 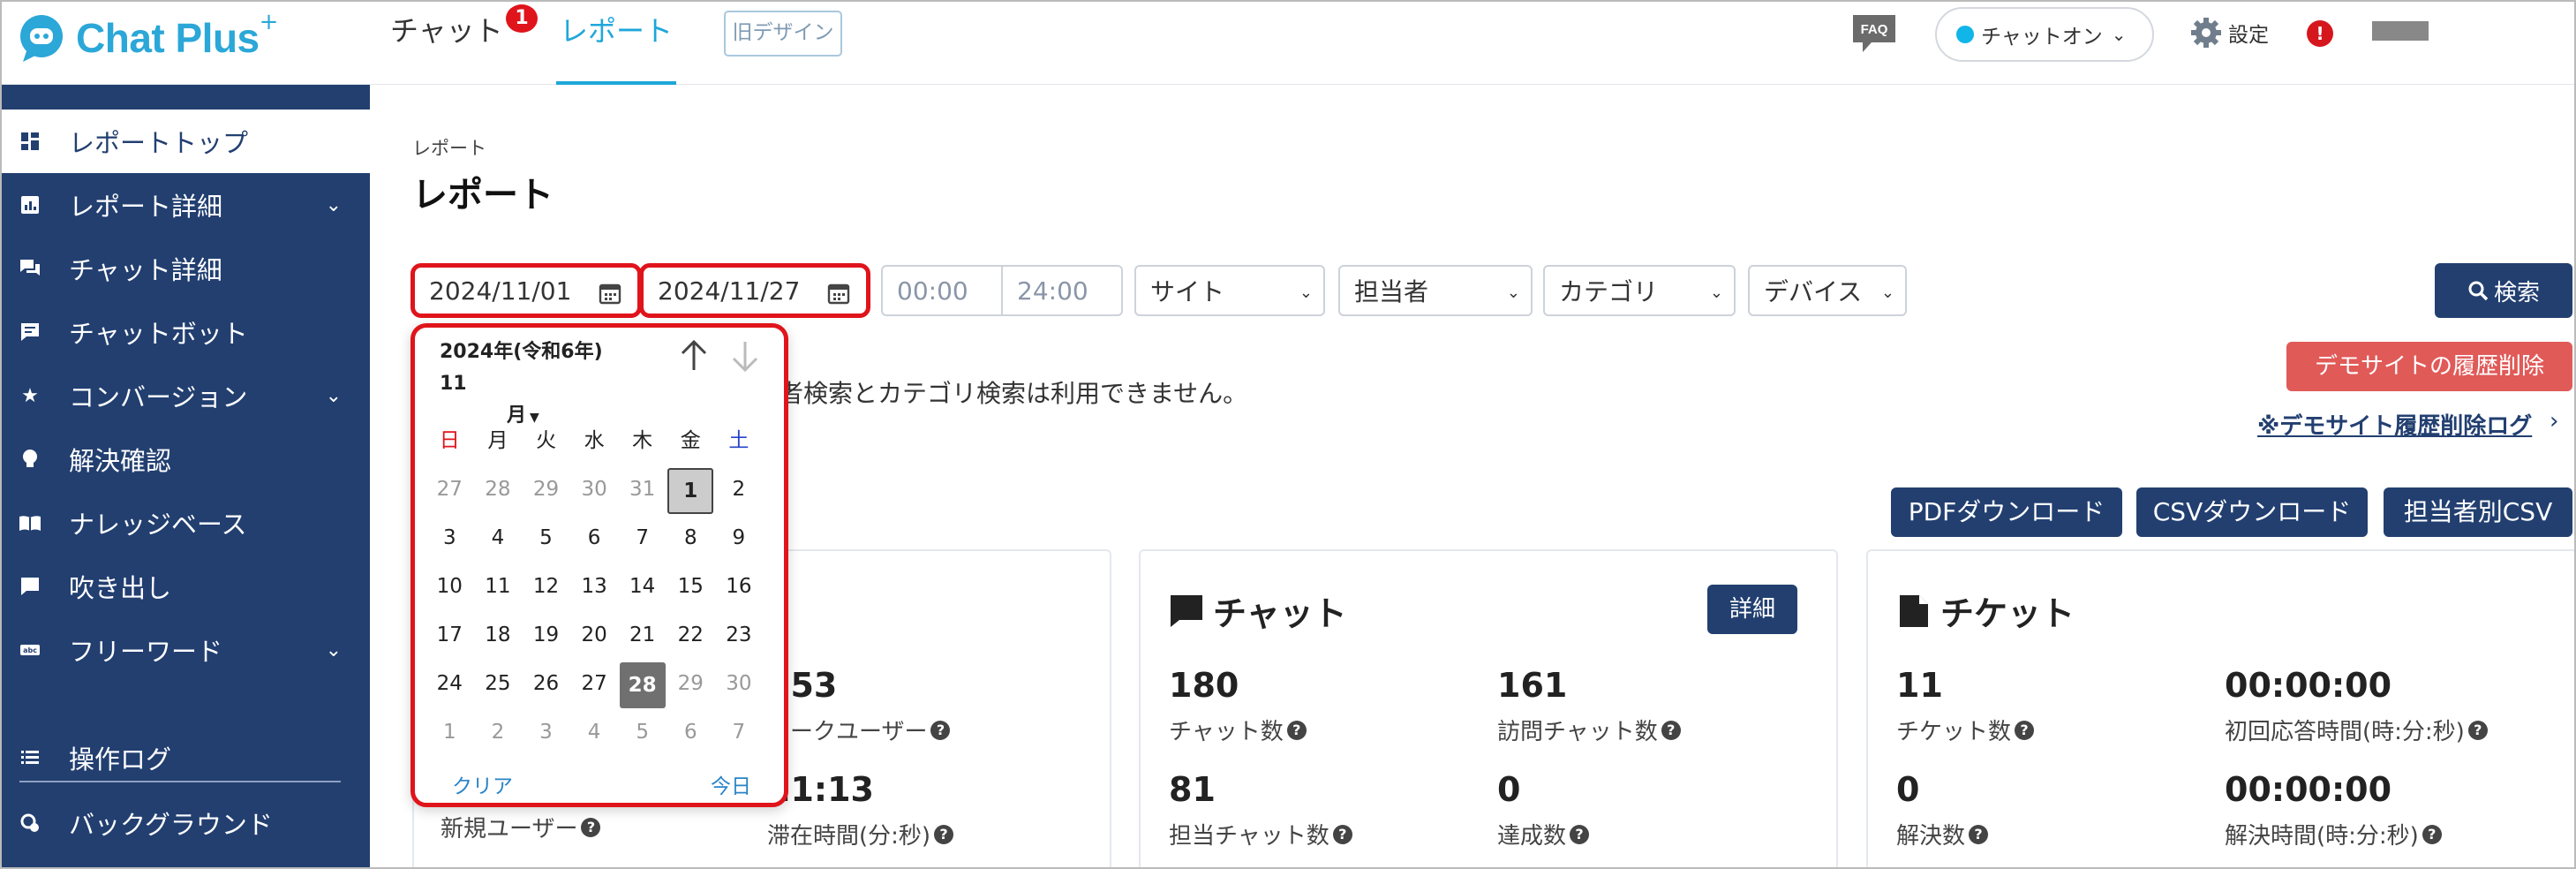 I want to click on sidebar-item-chat-detail: チャット詳細, so click(x=186, y=268).